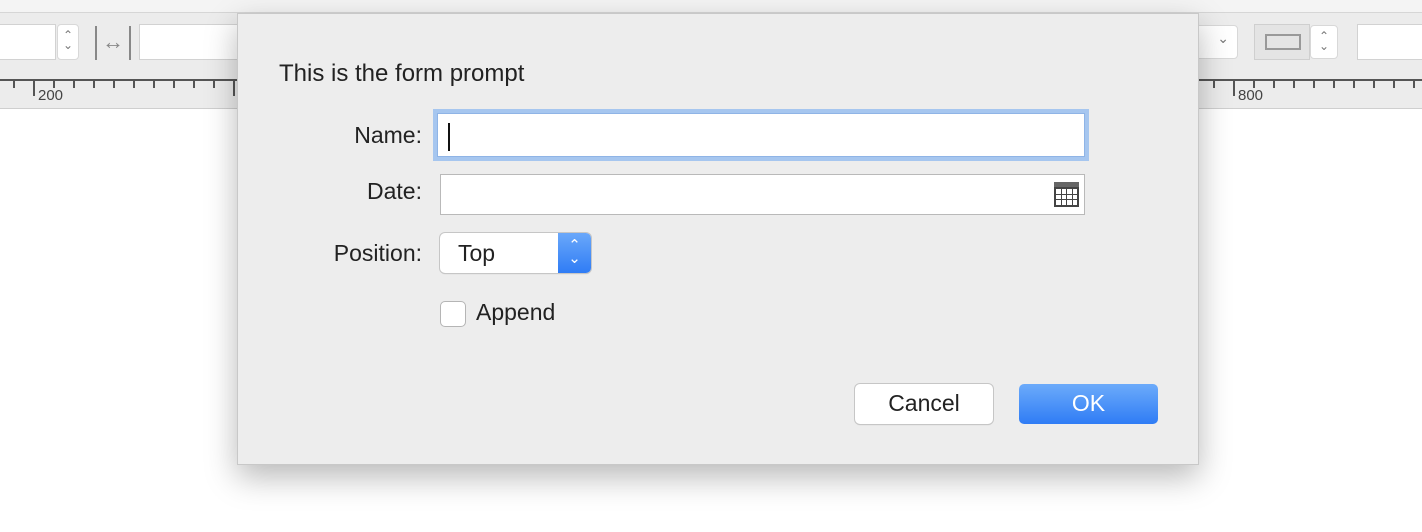 The height and width of the screenshot is (532, 1422). Describe the element at coordinates (28, 42) in the screenshot. I see `toolbar-number-field` at that location.